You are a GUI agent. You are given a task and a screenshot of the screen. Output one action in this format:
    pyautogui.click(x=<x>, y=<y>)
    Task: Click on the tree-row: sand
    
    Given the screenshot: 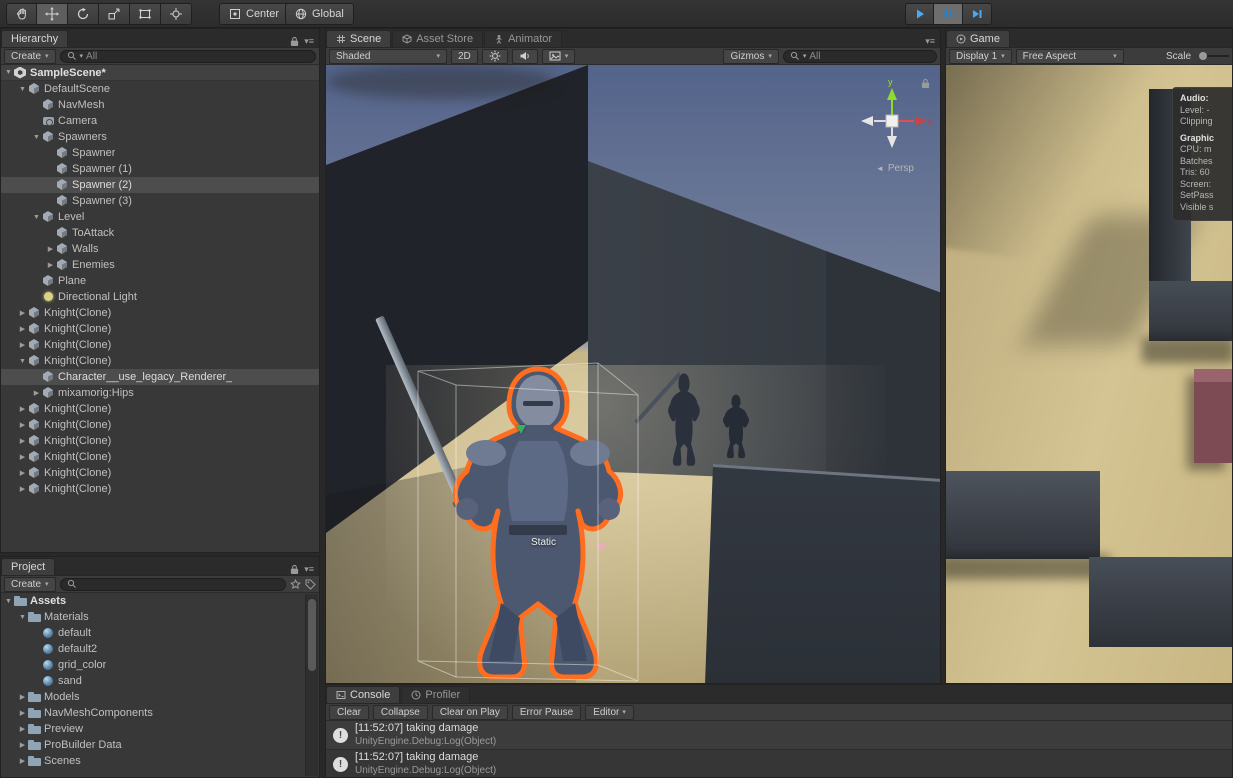 What is the action you would take?
    pyautogui.click(x=153, y=681)
    